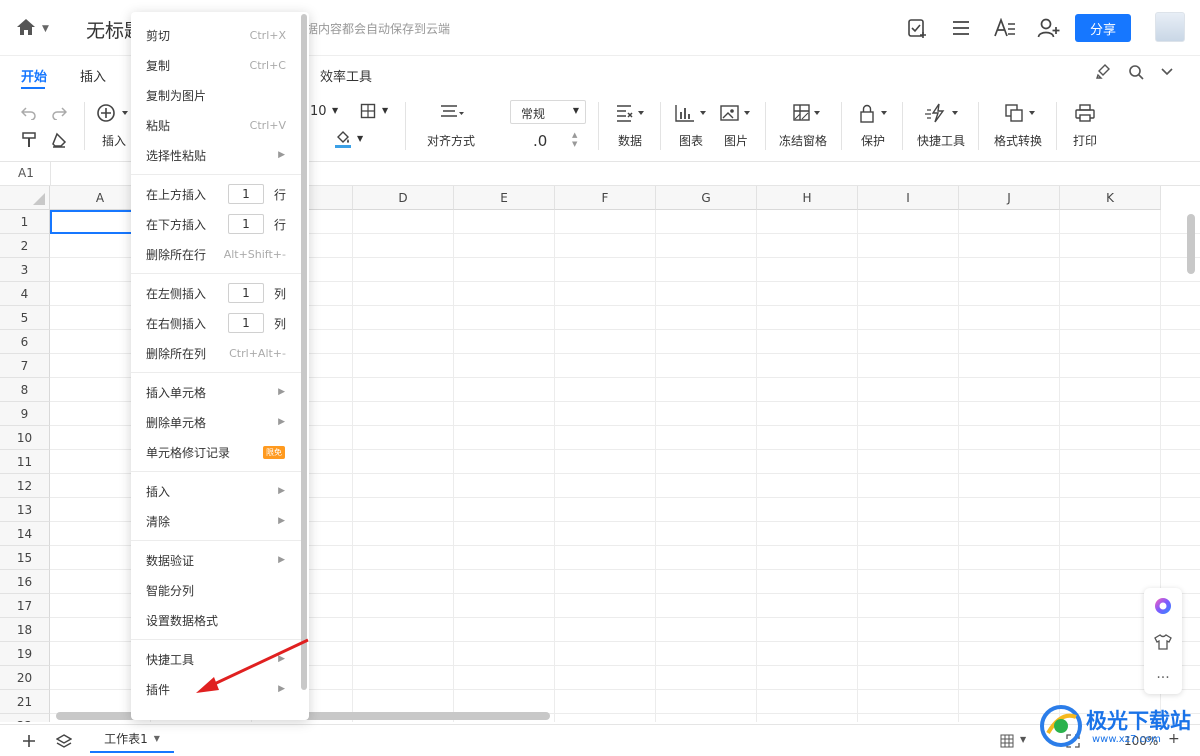 Image resolution: width=1200 pixels, height=756 pixels. I want to click on search-icon, so click(1136, 72).